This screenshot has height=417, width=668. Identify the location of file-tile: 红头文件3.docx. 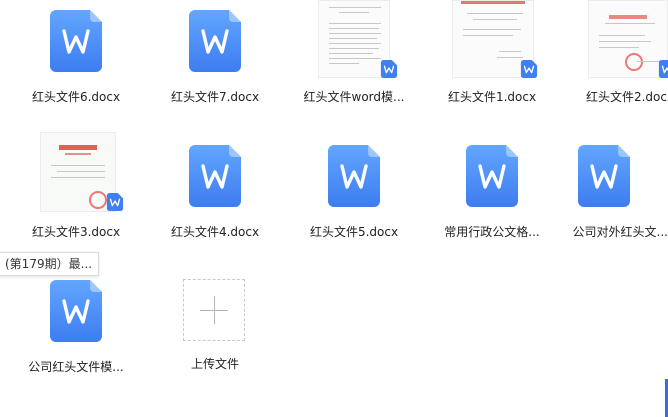
(76, 193).